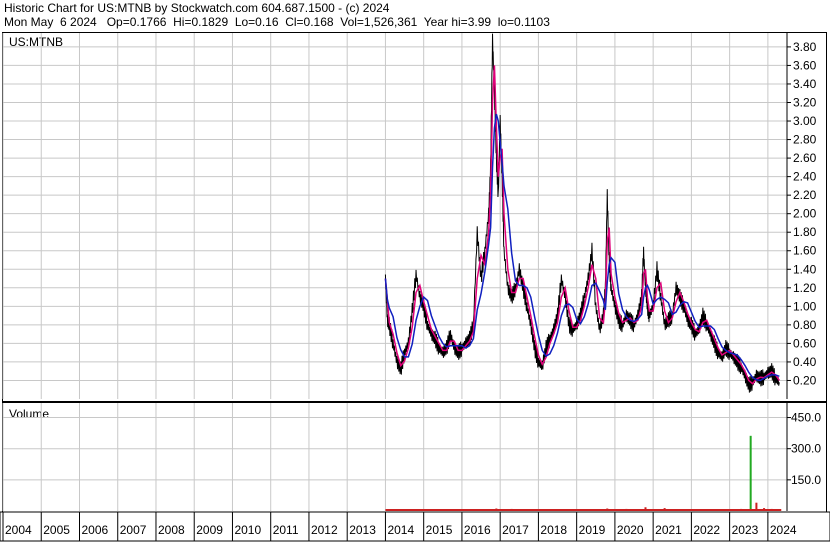  What do you see at coordinates (805, 306) in the screenshot?
I see `price-tick-label: 1.00` at bounding box center [805, 306].